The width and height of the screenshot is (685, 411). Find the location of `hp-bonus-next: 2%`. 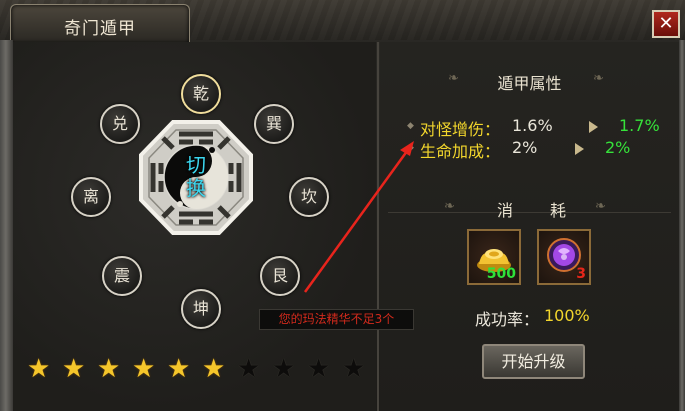

hp-bonus-next: 2% is located at coordinates (618, 147).